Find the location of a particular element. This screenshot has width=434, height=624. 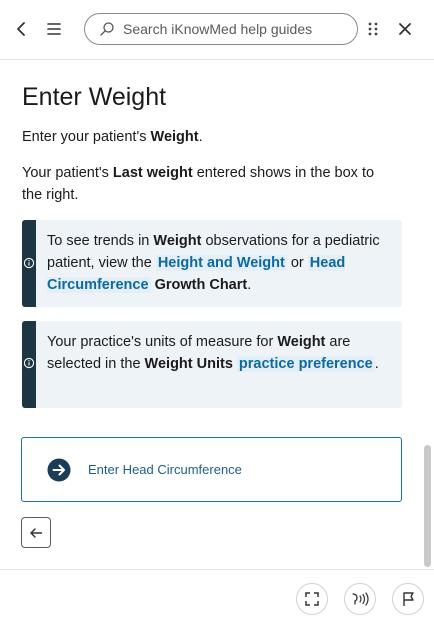

header-bar is located at coordinates (217, 30).